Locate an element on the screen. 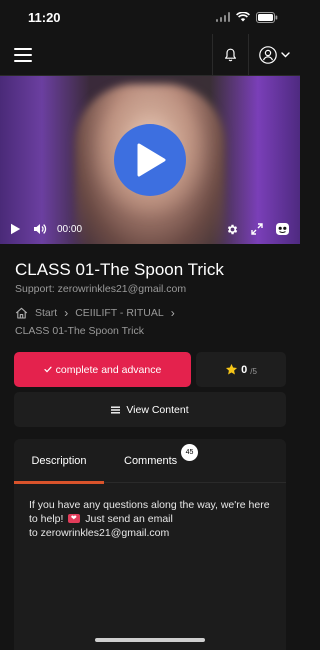 The height and width of the screenshot is (650, 320). user-menu-button is located at coordinates (274, 54).